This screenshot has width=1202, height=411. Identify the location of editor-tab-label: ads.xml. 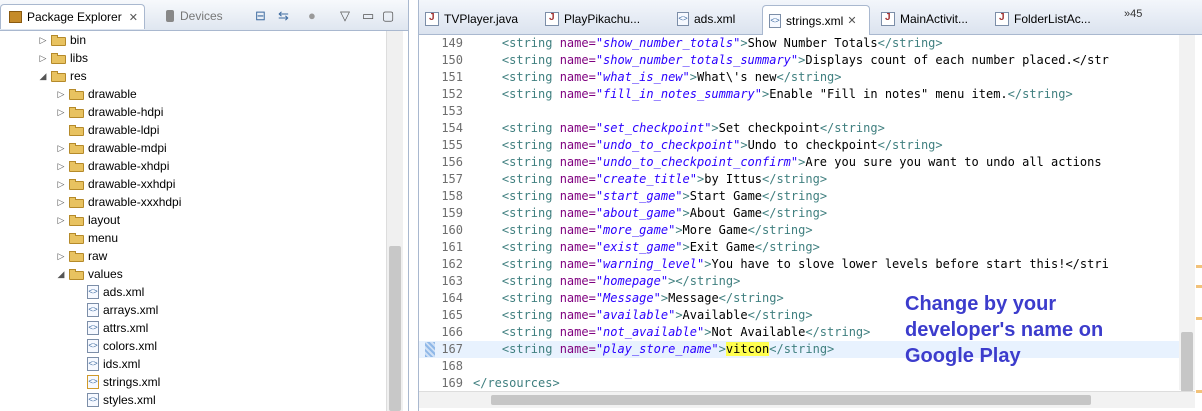
(715, 18).